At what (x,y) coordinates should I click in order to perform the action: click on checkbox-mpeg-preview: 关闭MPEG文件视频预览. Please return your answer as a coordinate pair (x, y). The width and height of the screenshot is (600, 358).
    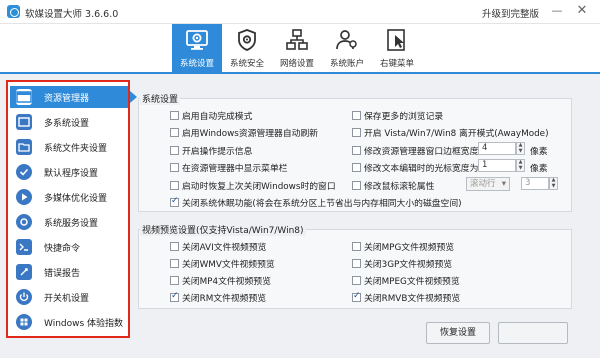
    Looking at the image, I should click on (406, 280).